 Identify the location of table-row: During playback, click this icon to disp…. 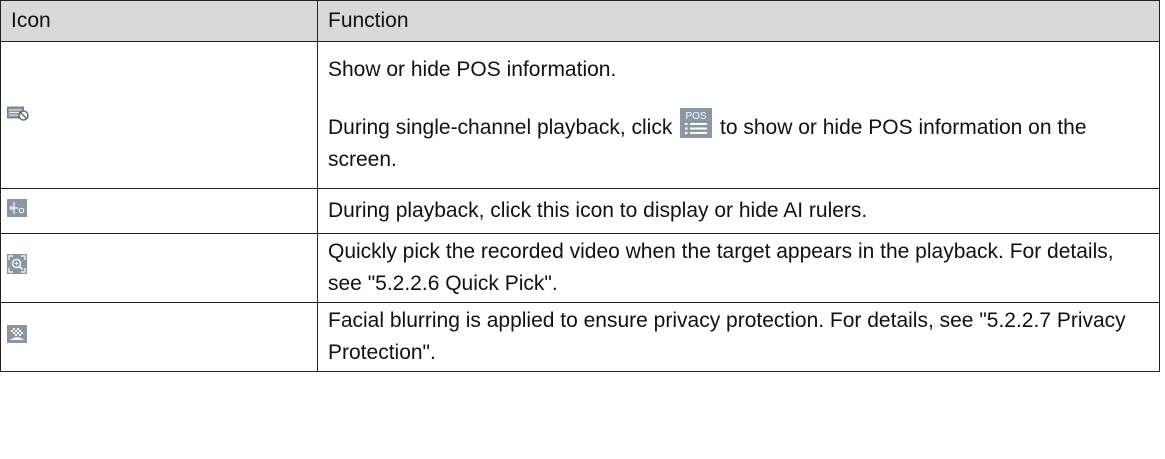
(580, 211).